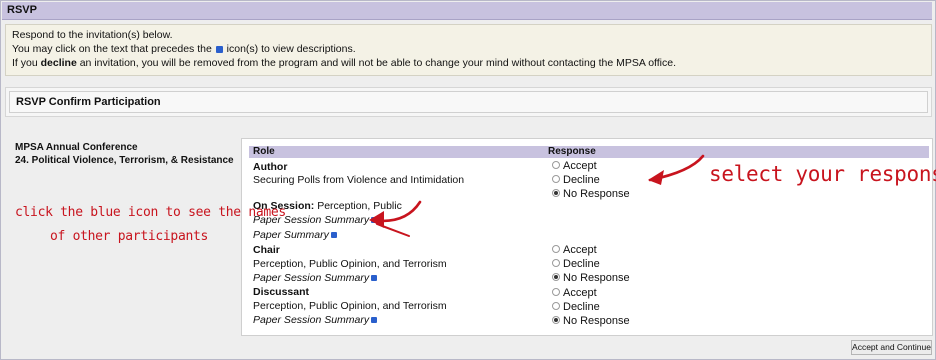 Image resolution: width=936 pixels, height=360 pixels. I want to click on annotation-arrows, so click(537, 195).